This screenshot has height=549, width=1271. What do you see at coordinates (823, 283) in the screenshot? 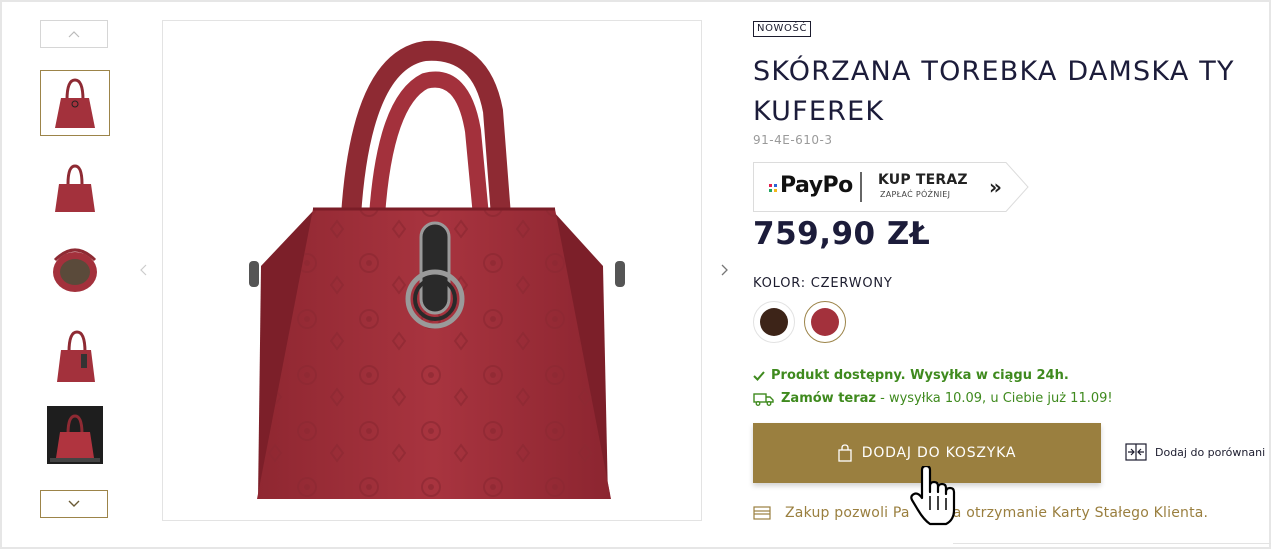
I see `color-label: KOLOR: CZERWONY` at bounding box center [823, 283].